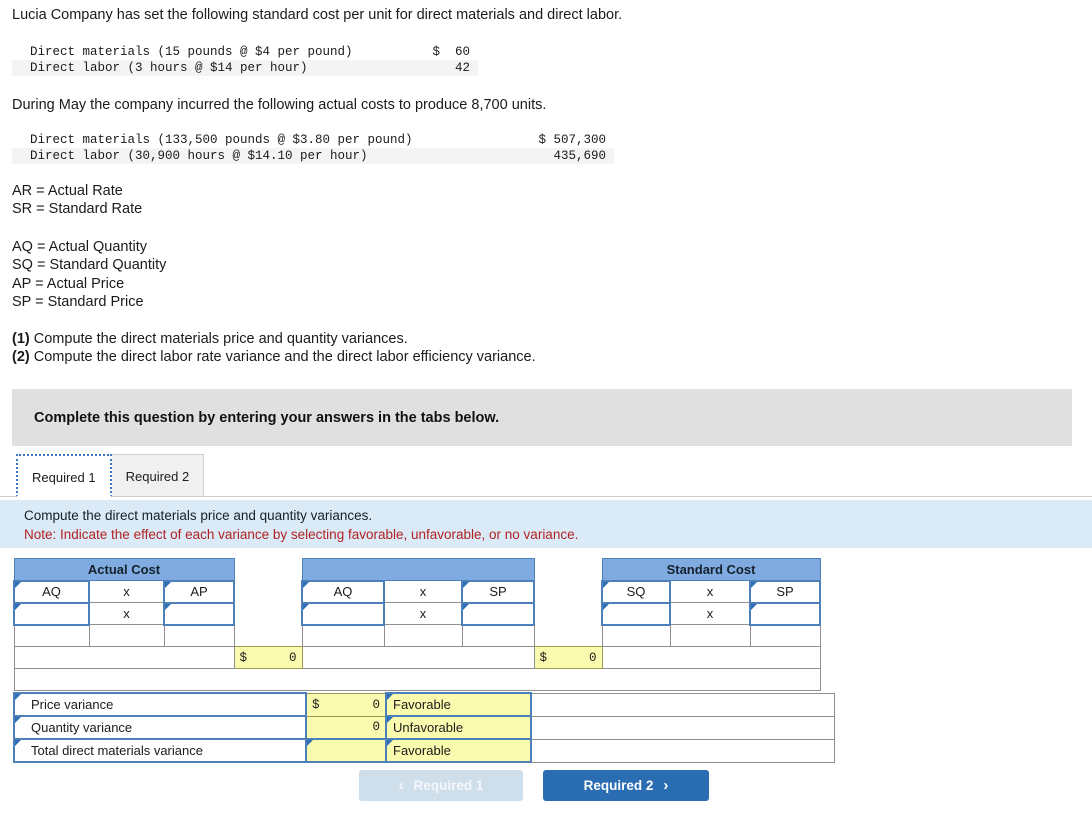 This screenshot has width=1092, height=826. What do you see at coordinates (666, 785) in the screenshot?
I see `chevron-right-icon: ›` at bounding box center [666, 785].